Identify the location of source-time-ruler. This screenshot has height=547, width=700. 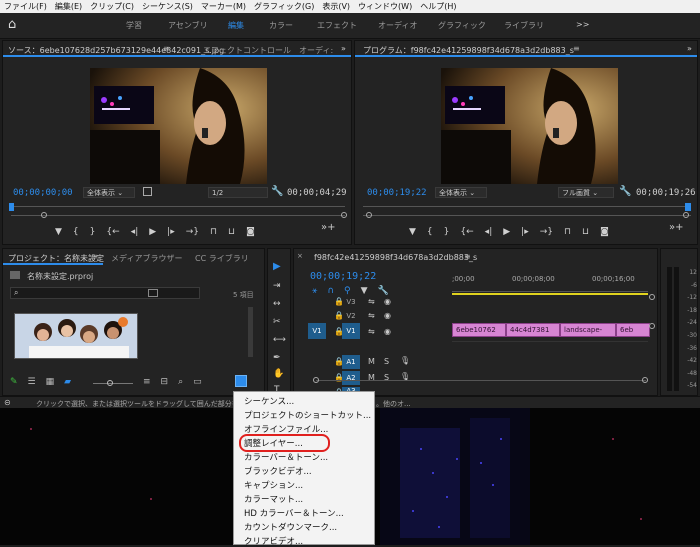
(178, 209).